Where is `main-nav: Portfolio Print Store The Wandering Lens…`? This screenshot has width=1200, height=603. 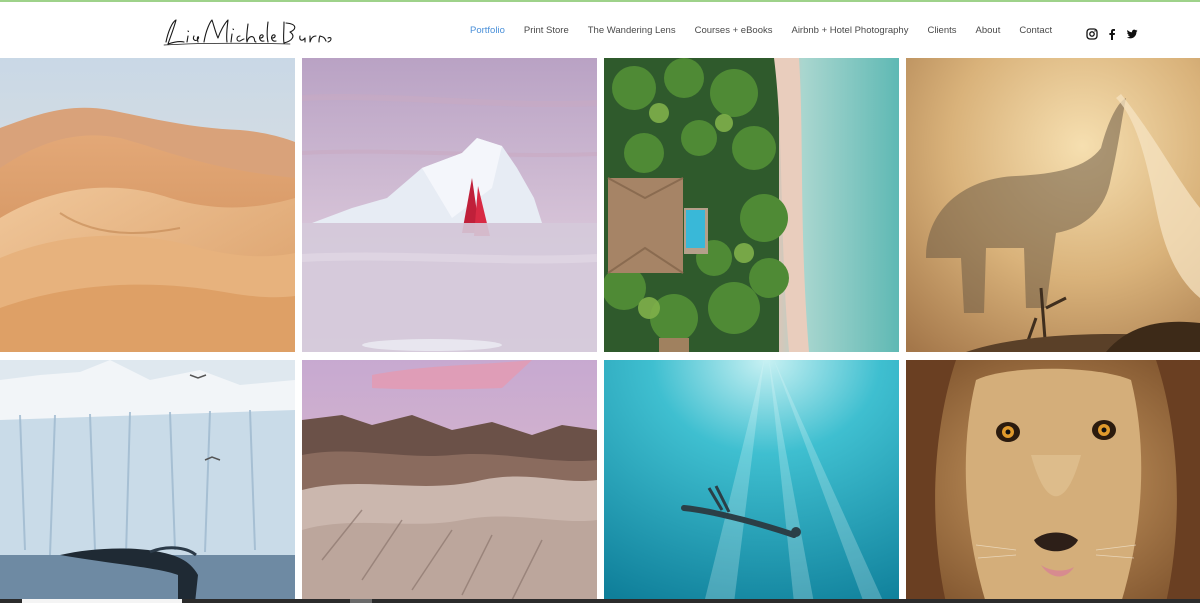 main-nav: Portfolio Print Store The Wandering Lens… is located at coordinates (770, 30).